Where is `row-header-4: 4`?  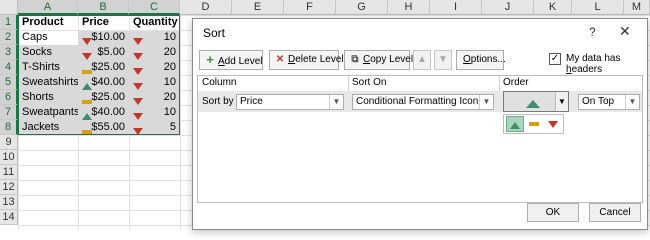
row-header-4: 4 is located at coordinates (9, 67).